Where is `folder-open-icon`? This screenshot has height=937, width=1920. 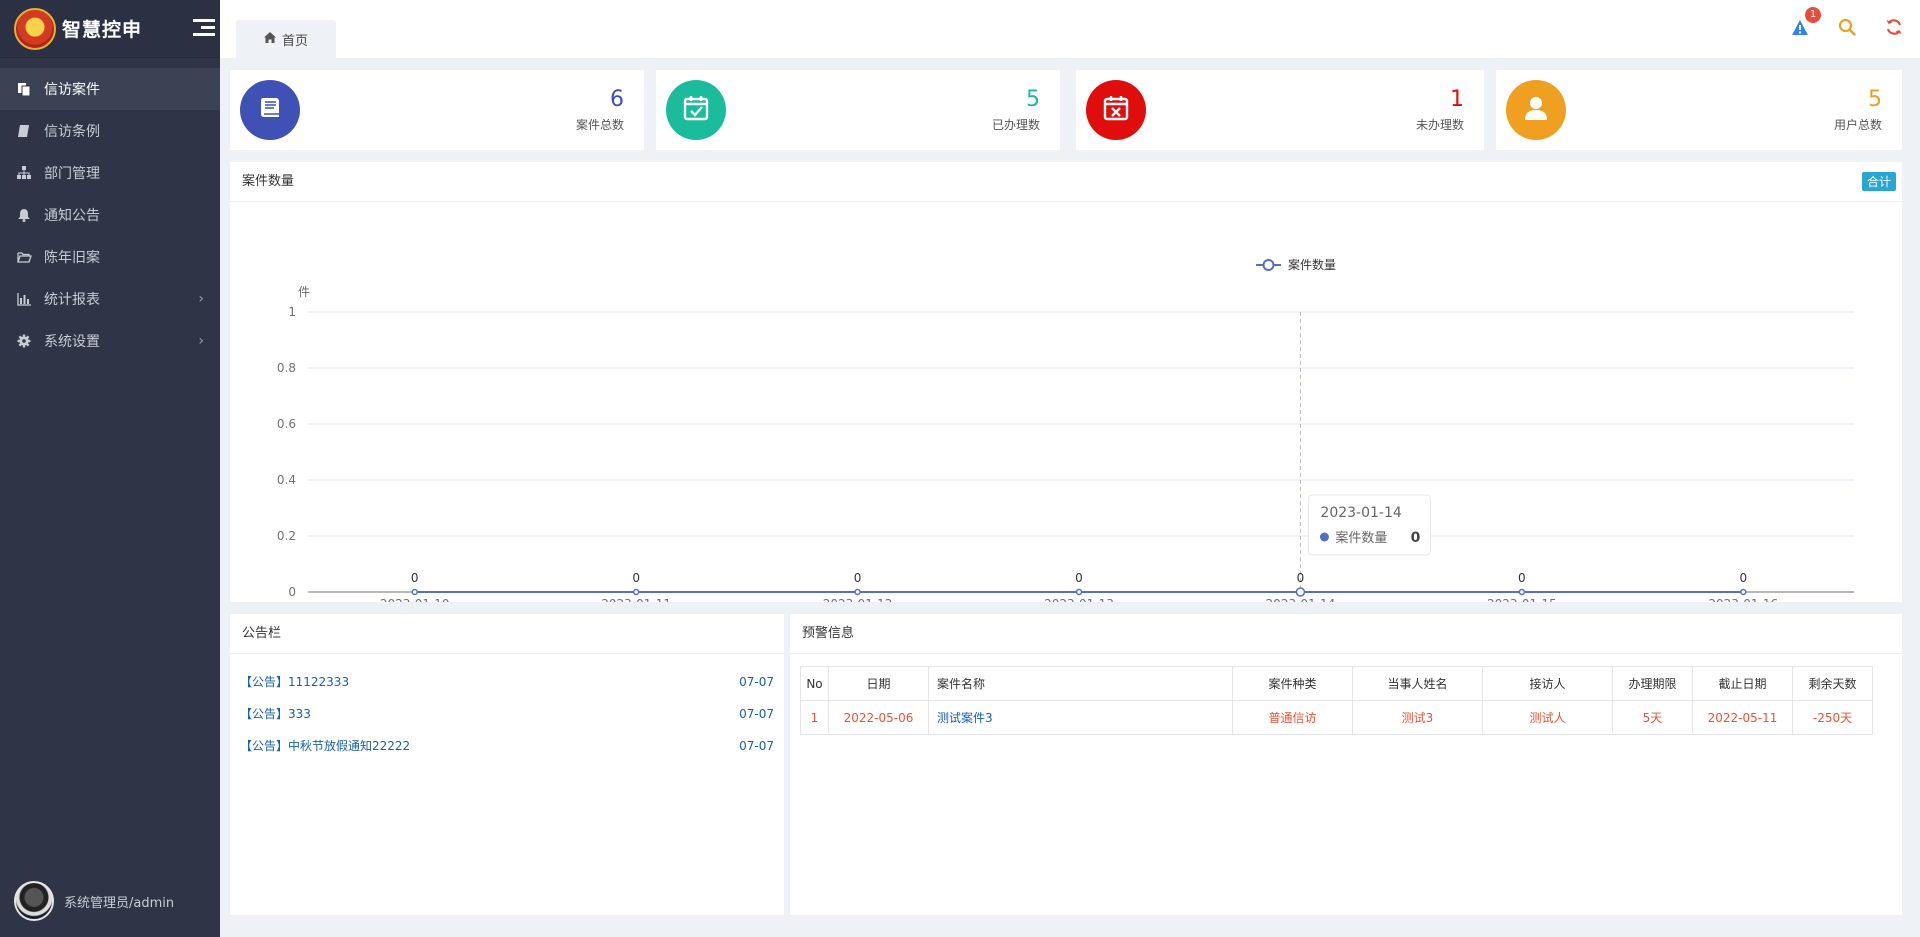 folder-open-icon is located at coordinates (24, 257).